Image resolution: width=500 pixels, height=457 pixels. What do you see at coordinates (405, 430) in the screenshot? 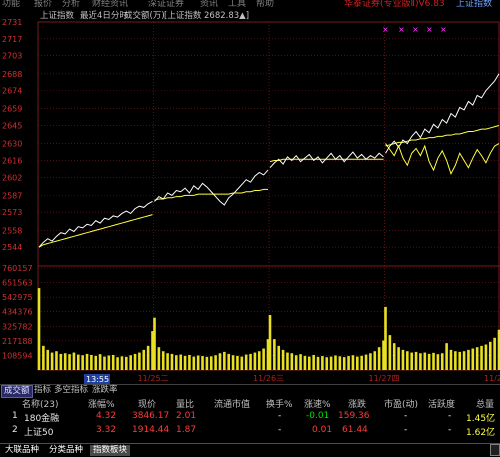
I see `row-pe: -` at bounding box center [405, 430].